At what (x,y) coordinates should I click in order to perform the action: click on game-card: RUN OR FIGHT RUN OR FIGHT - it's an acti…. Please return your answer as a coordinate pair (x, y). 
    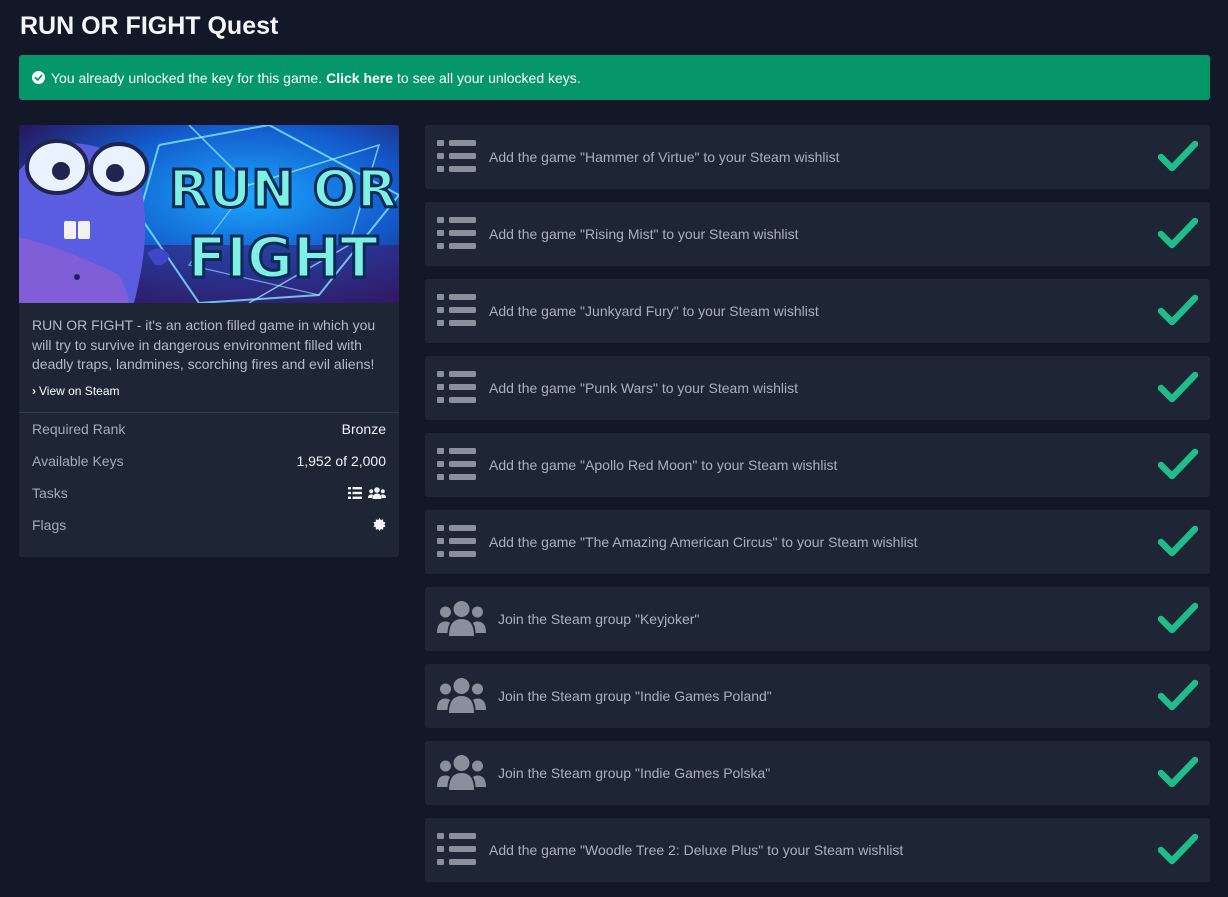
    Looking at the image, I should click on (209, 341).